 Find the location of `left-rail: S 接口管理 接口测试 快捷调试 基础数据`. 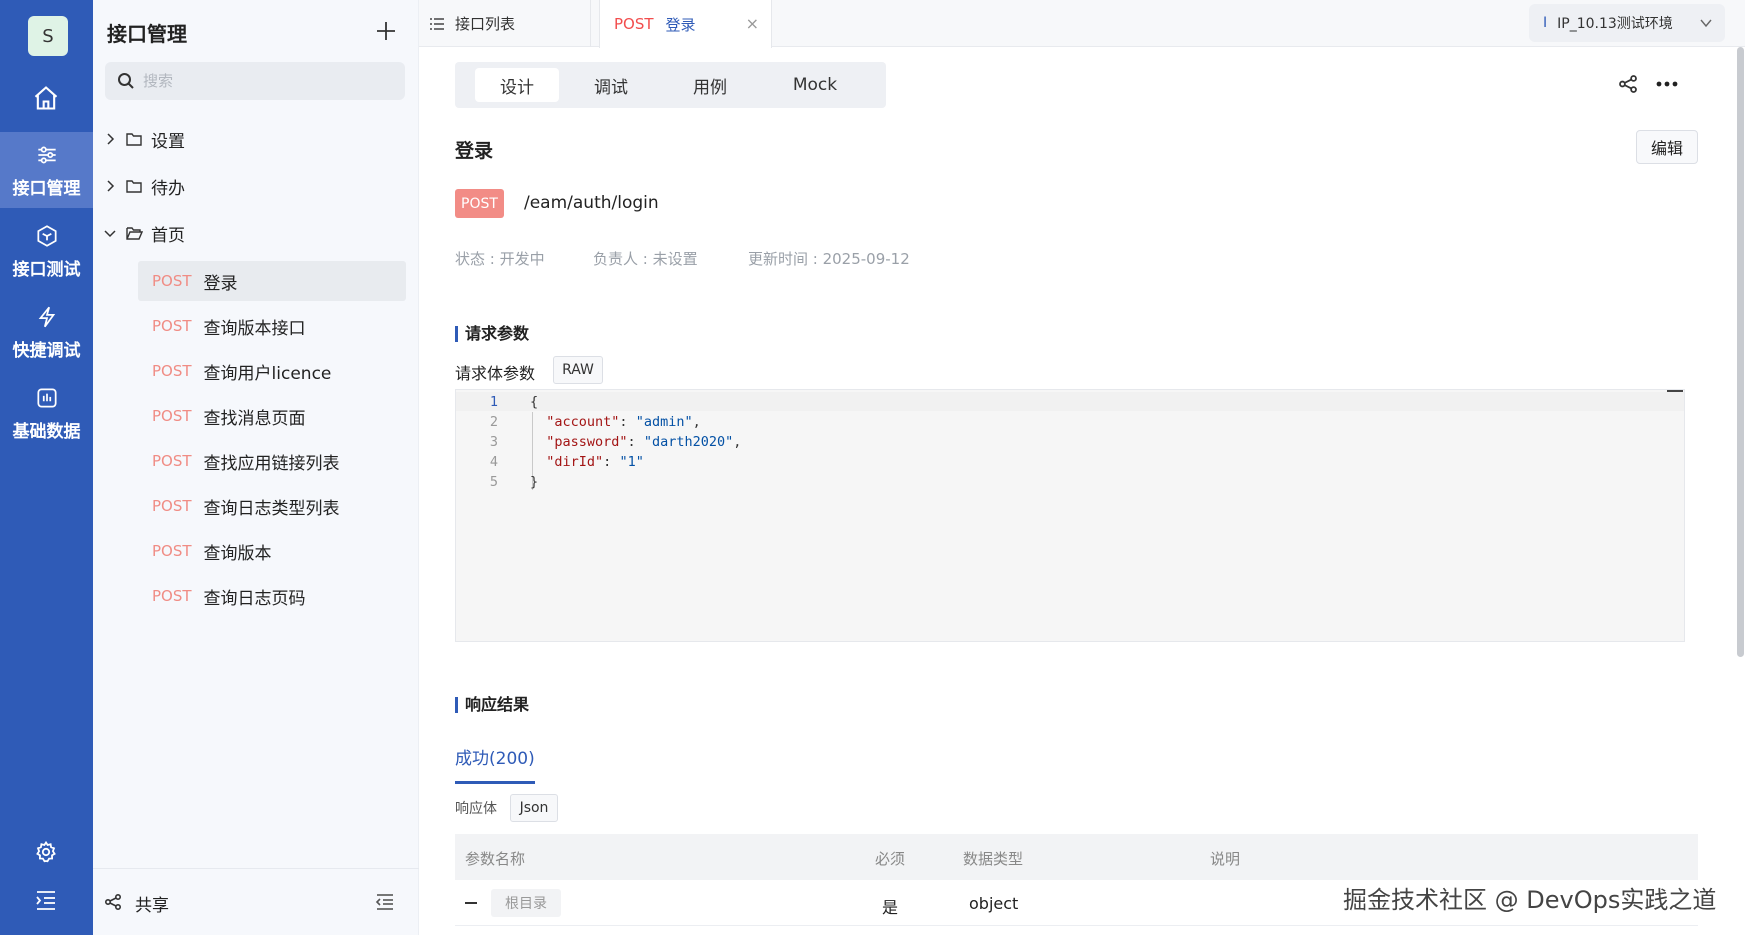

left-rail: S 接口管理 接口测试 快捷调试 基础数据 is located at coordinates (46, 467).